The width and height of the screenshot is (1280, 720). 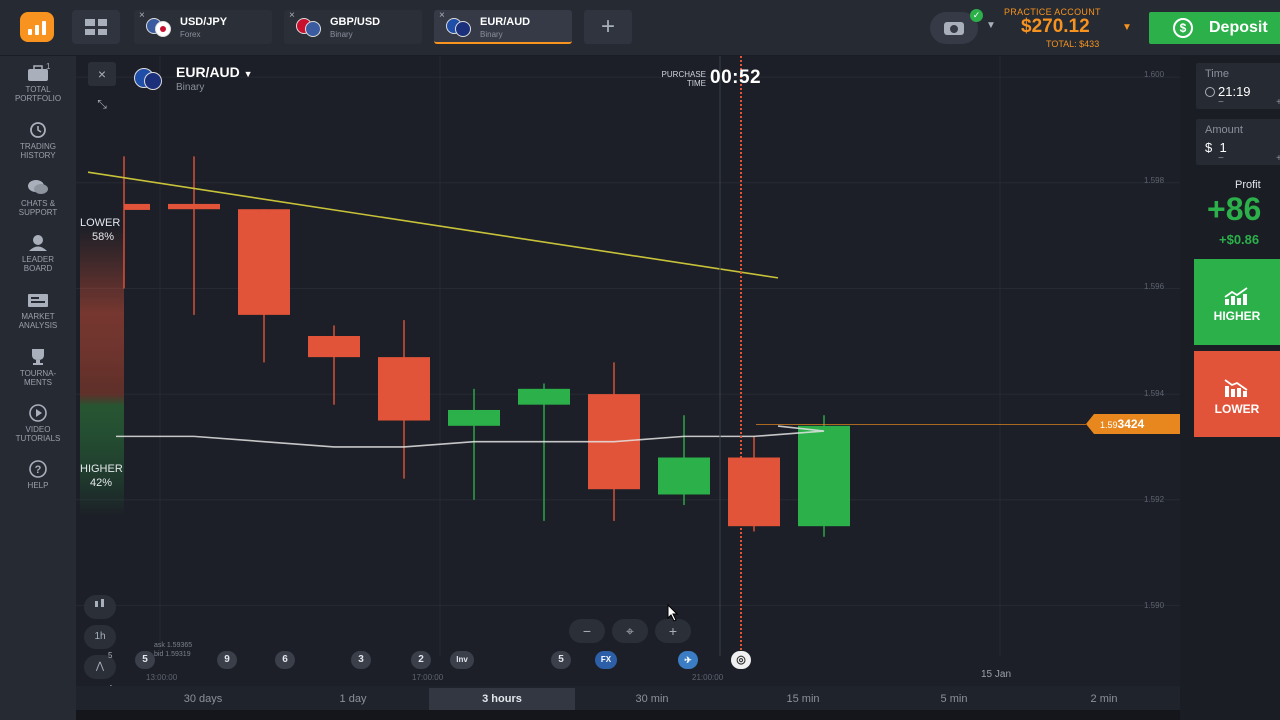 What do you see at coordinates (38, 187) in the screenshot?
I see `chat-icon` at bounding box center [38, 187].